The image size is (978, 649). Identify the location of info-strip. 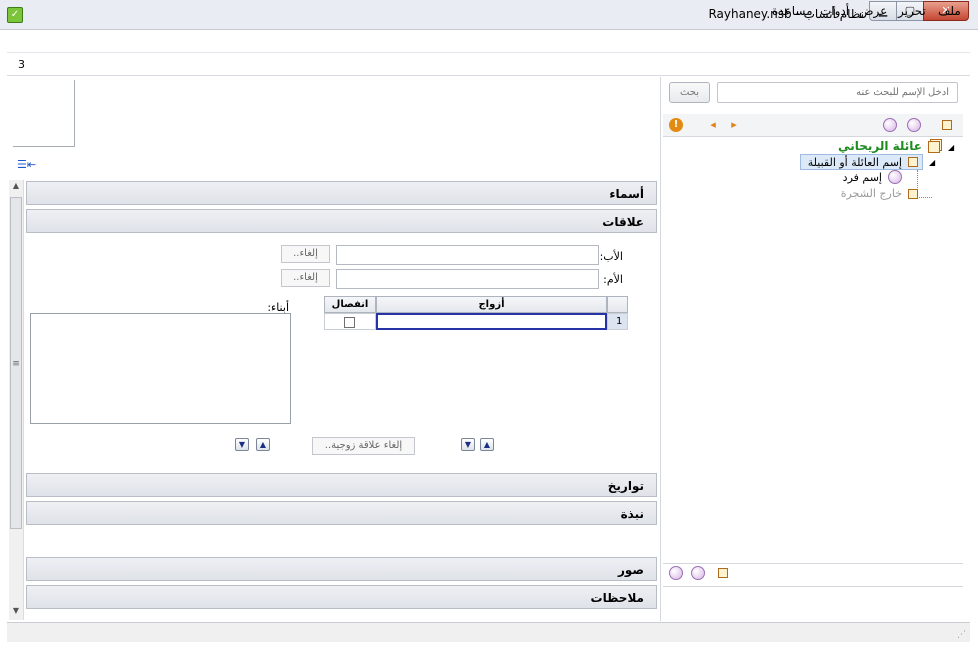
(488, 64).